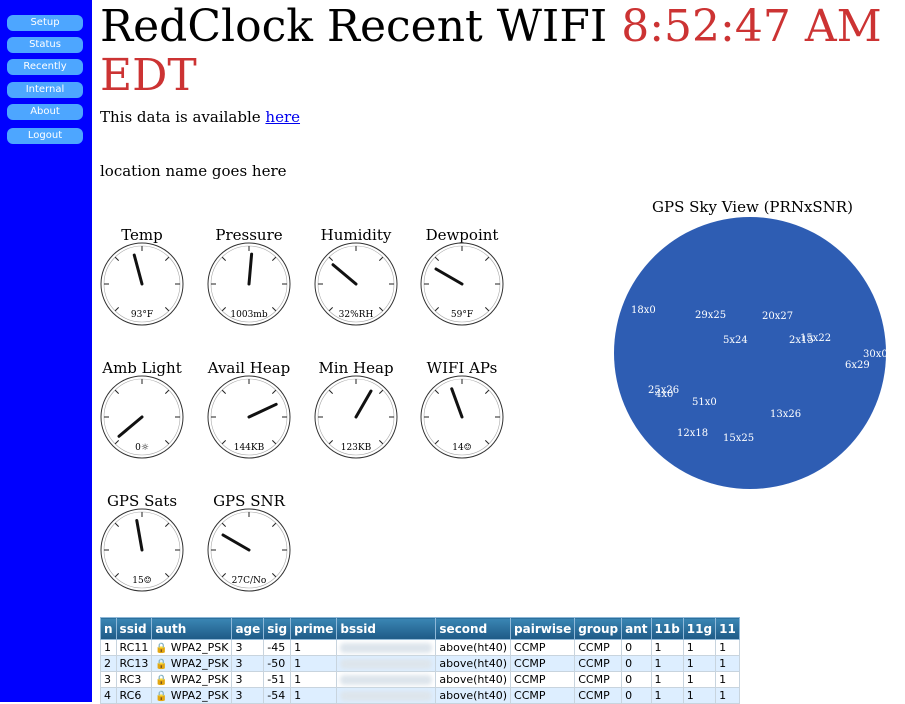  Describe the element at coordinates (727, 628) in the screenshot. I see `column-header: 11` at that location.